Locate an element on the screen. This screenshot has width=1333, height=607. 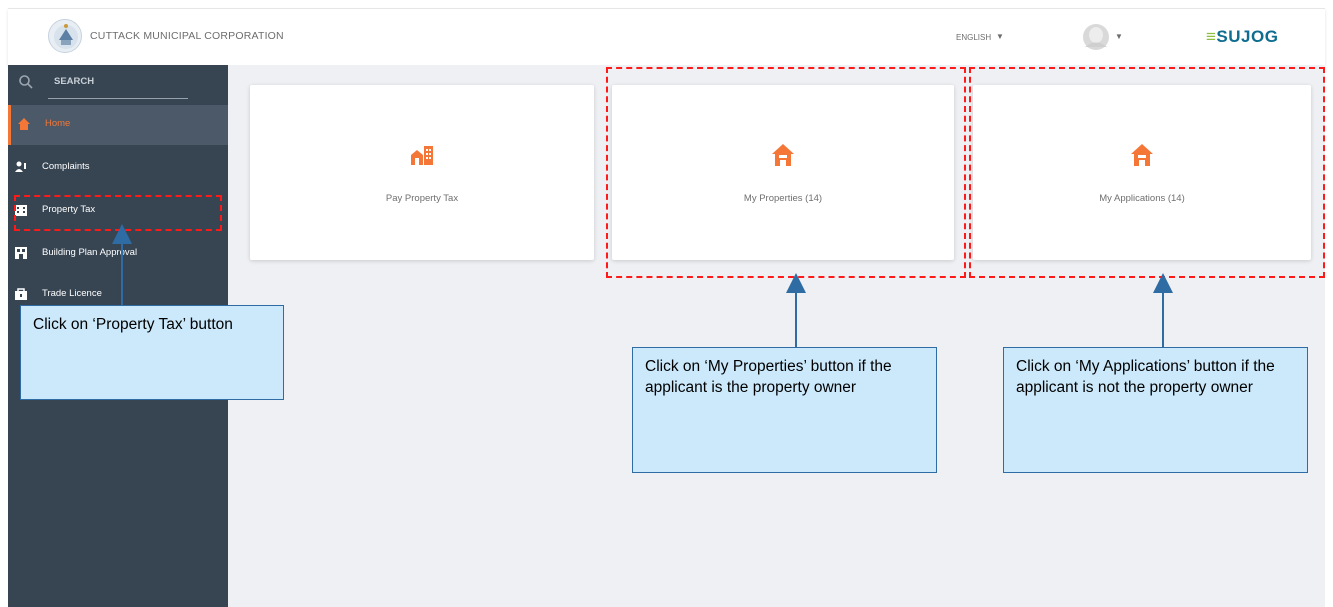
sidebar-search: SEARCH is located at coordinates (118, 85).